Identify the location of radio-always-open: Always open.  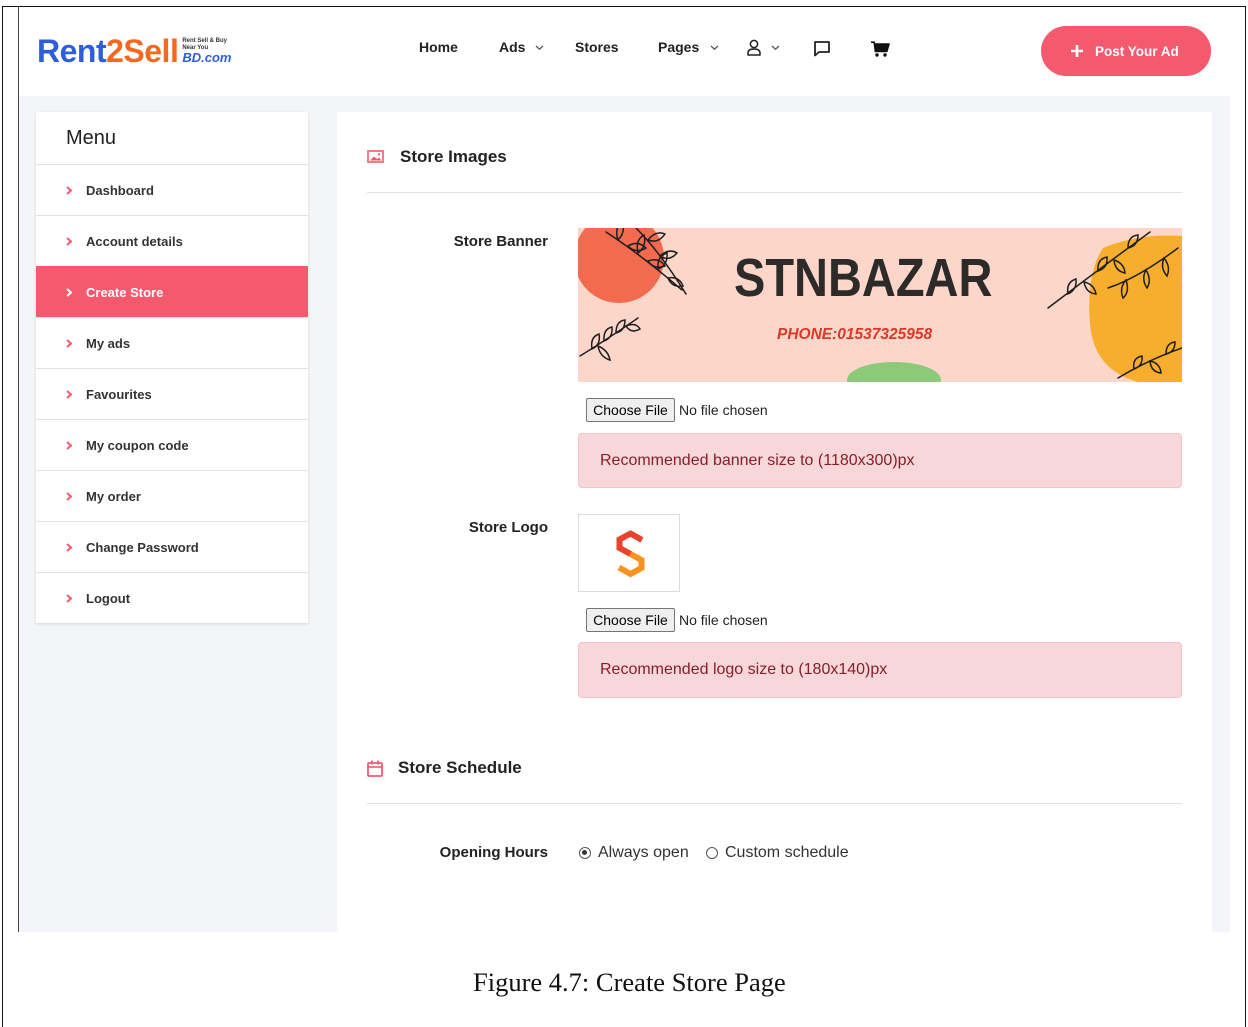
(634, 853).